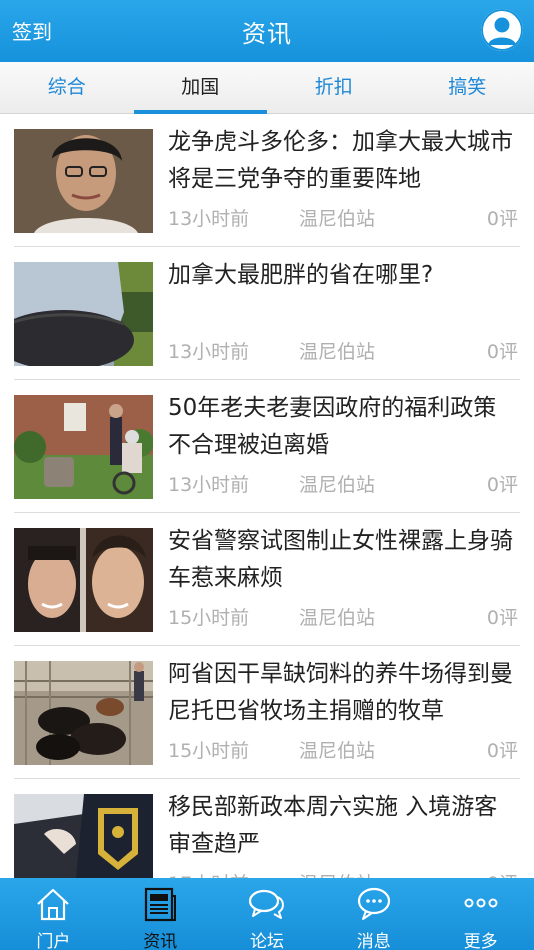  What do you see at coordinates (340, 692) in the screenshot?
I see `news-title: 阿省因干旱缺饲料的养牛场得到曼尼托巴省牧场主捐赠的牧草` at bounding box center [340, 692].